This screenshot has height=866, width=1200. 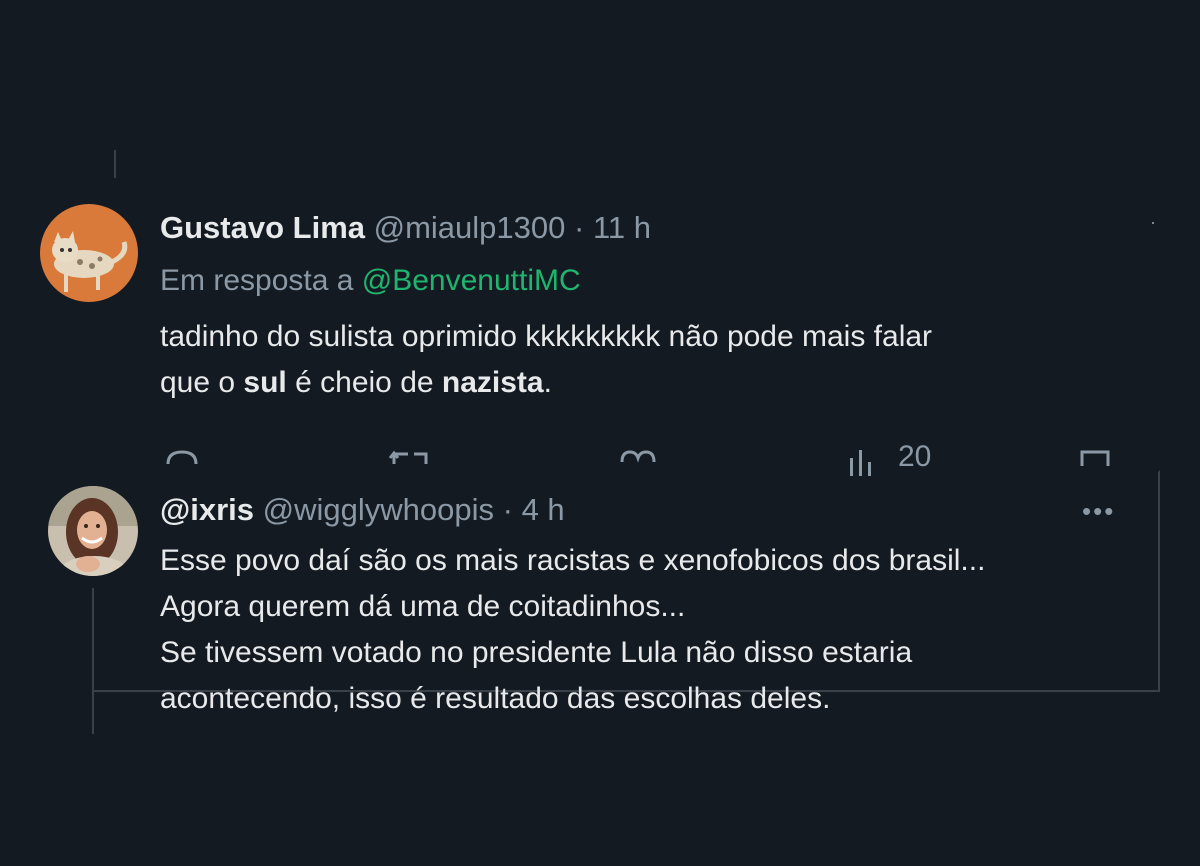 I want to click on thread-line-top, so click(x=115, y=164).